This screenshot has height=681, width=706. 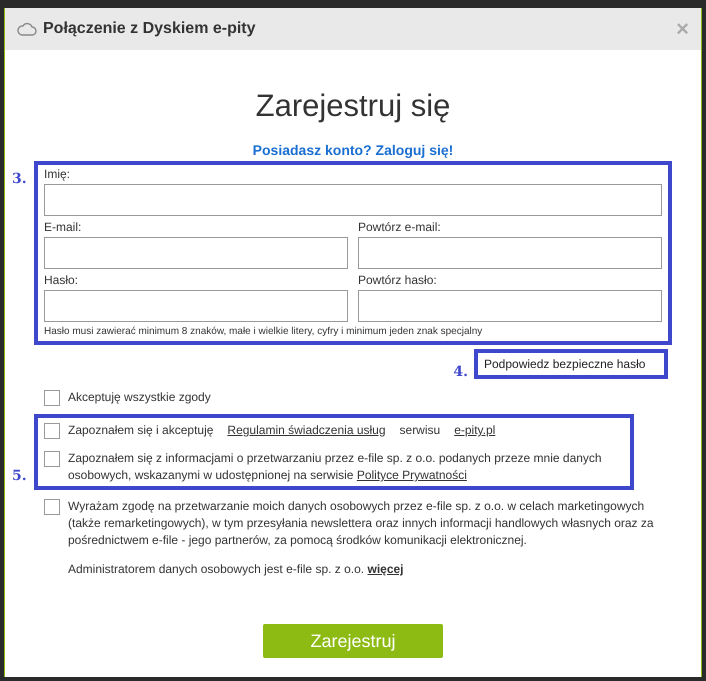 What do you see at coordinates (19, 179) in the screenshot?
I see `annotation-number: 3.` at bounding box center [19, 179].